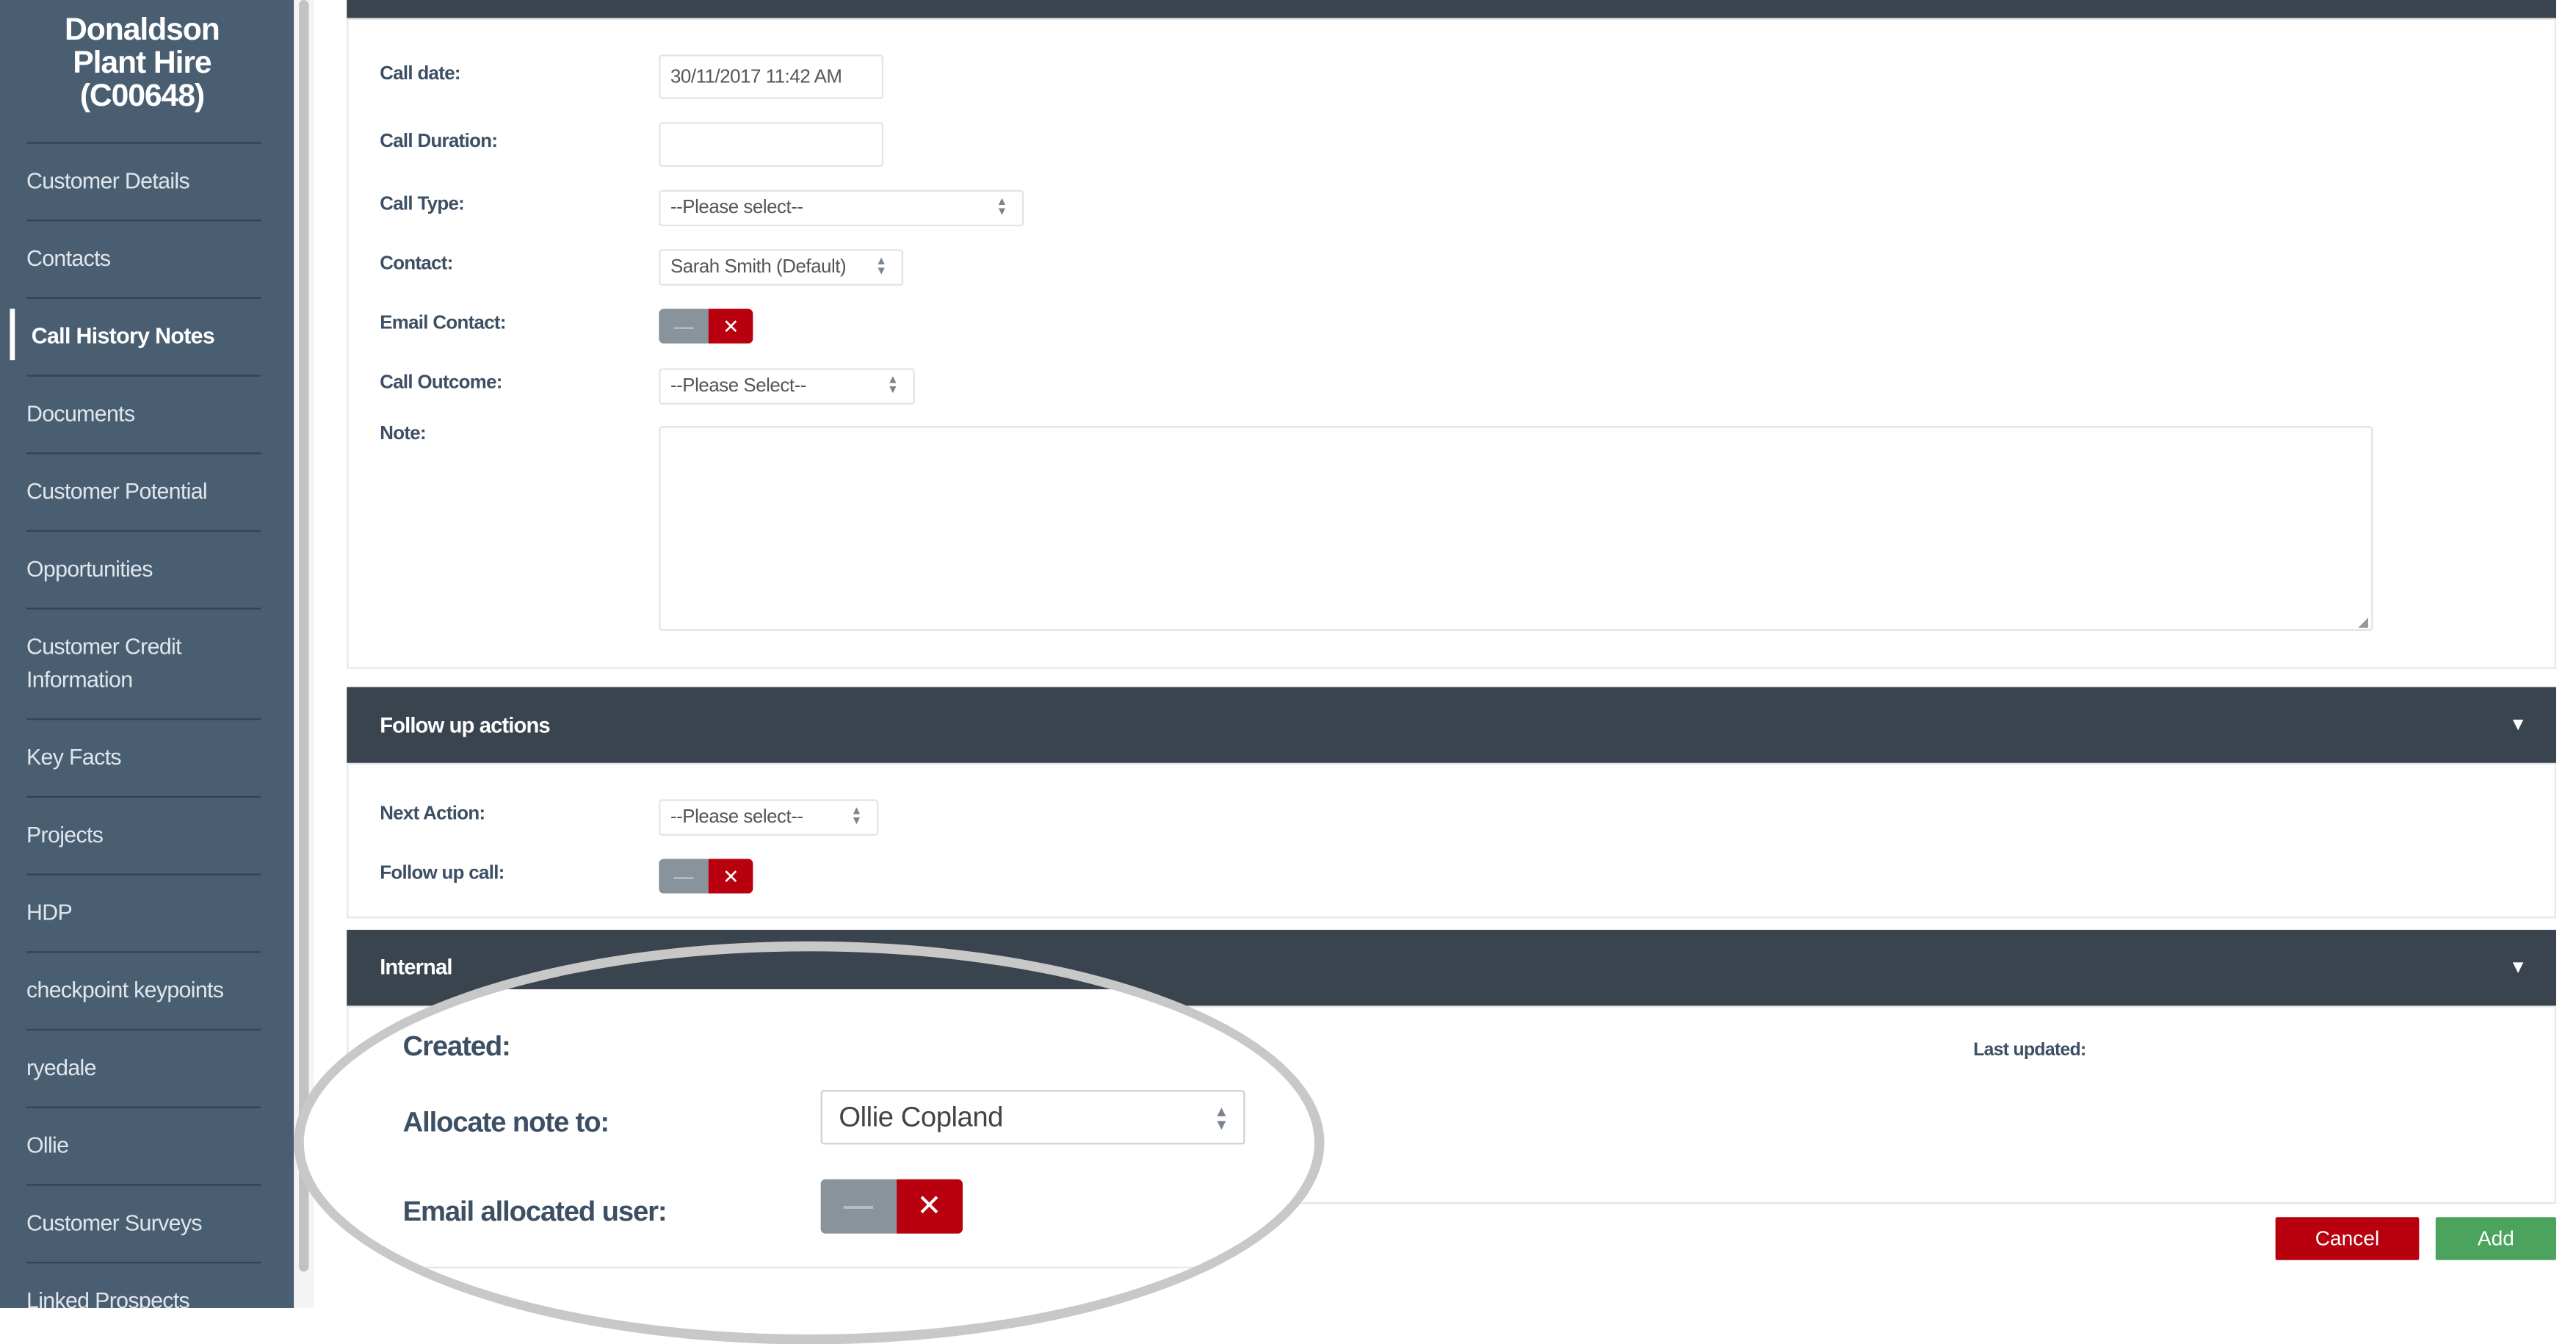 This screenshot has height=1344, width=2576. I want to click on allocate-note-select: Ollie Copland ▲ ▼, so click(1032, 1117).